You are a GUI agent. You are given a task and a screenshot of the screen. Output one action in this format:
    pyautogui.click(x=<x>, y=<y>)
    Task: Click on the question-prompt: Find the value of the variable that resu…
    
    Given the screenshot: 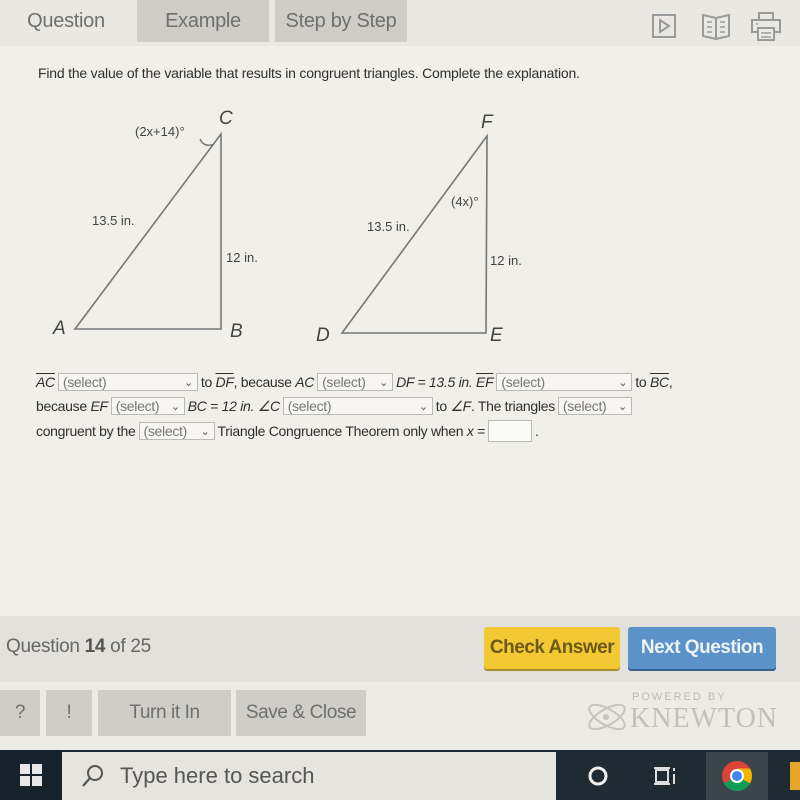 What is the action you would take?
    pyautogui.click(x=309, y=73)
    